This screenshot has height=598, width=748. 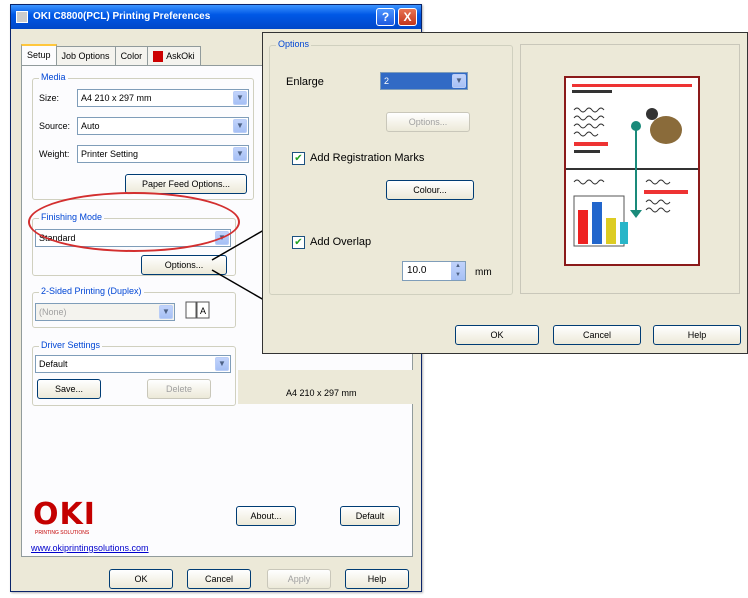 What do you see at coordinates (341, 242) in the screenshot?
I see `overlap-label: Add Overlap` at bounding box center [341, 242].